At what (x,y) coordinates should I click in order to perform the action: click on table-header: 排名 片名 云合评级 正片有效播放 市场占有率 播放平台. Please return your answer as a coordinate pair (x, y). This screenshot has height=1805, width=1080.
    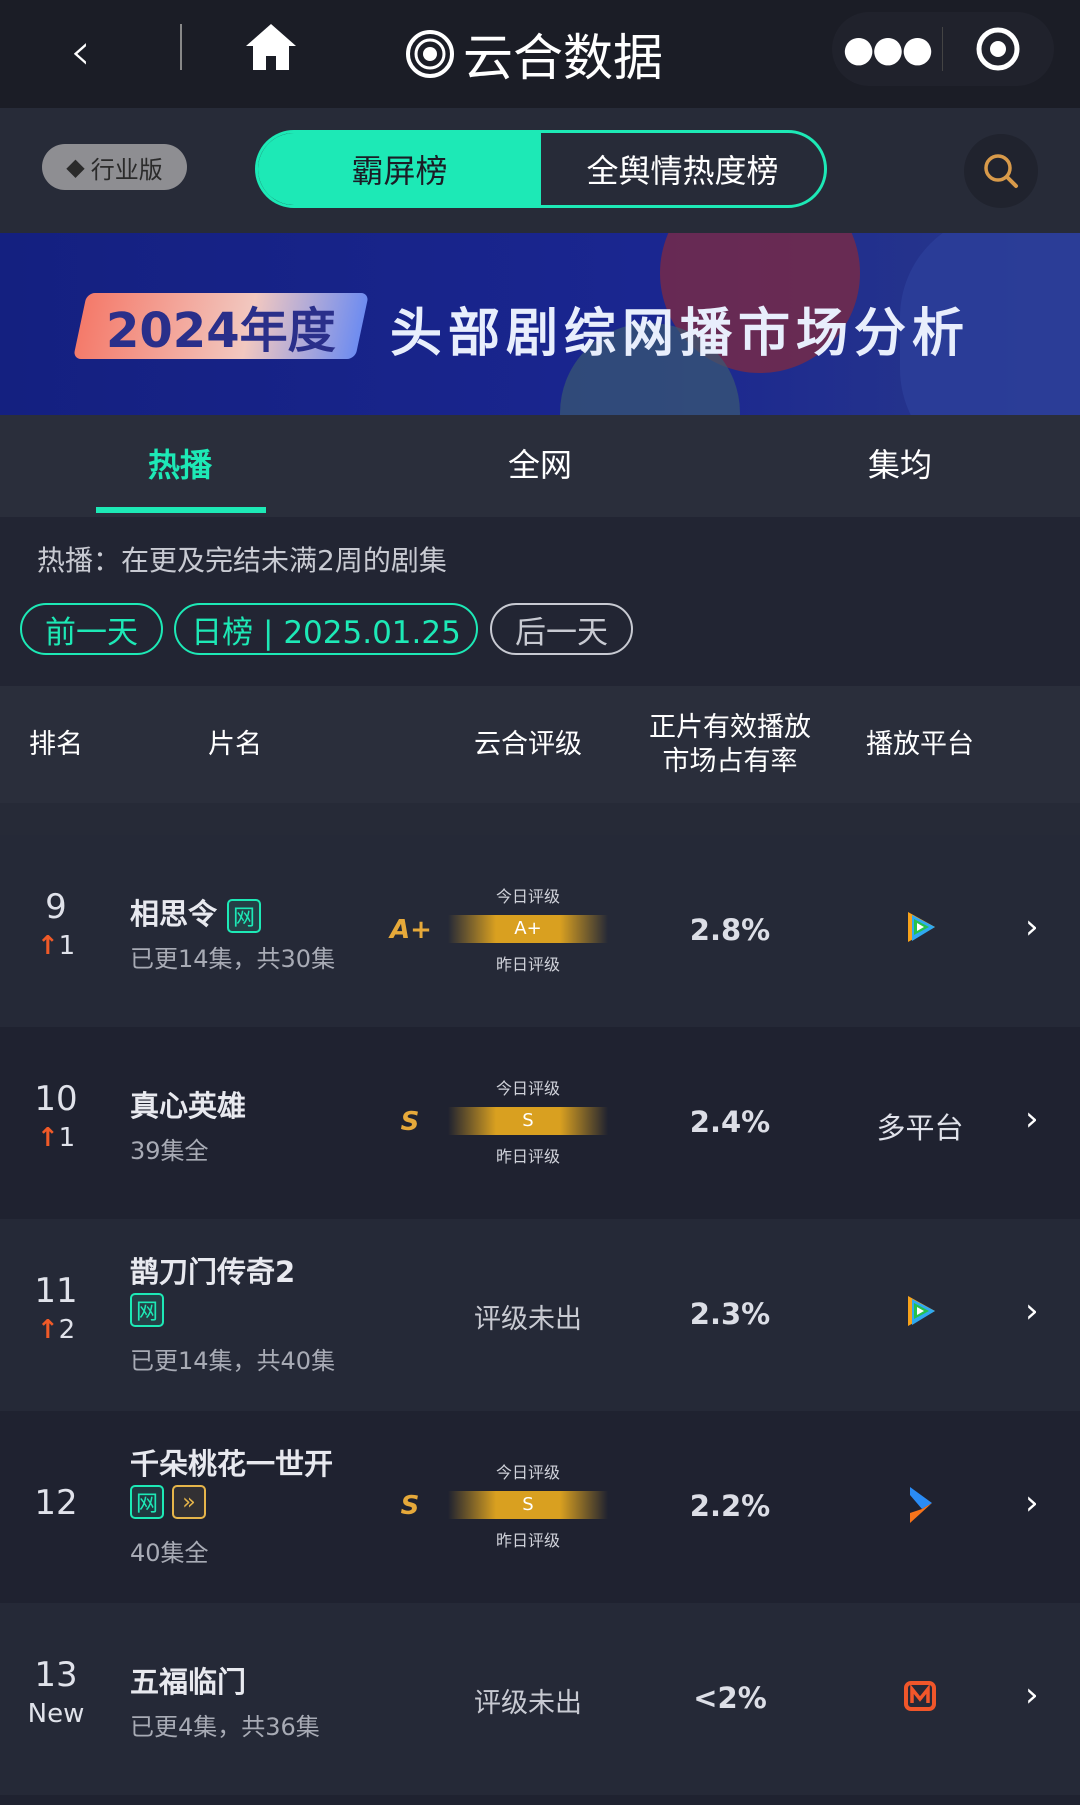
    Looking at the image, I should click on (540, 744).